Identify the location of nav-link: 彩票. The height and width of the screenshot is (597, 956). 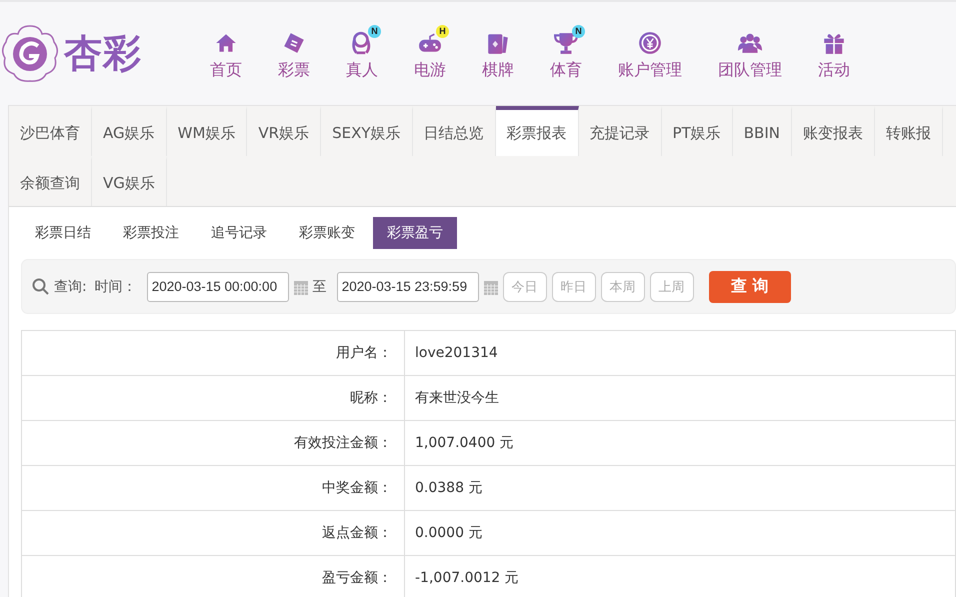
(294, 70).